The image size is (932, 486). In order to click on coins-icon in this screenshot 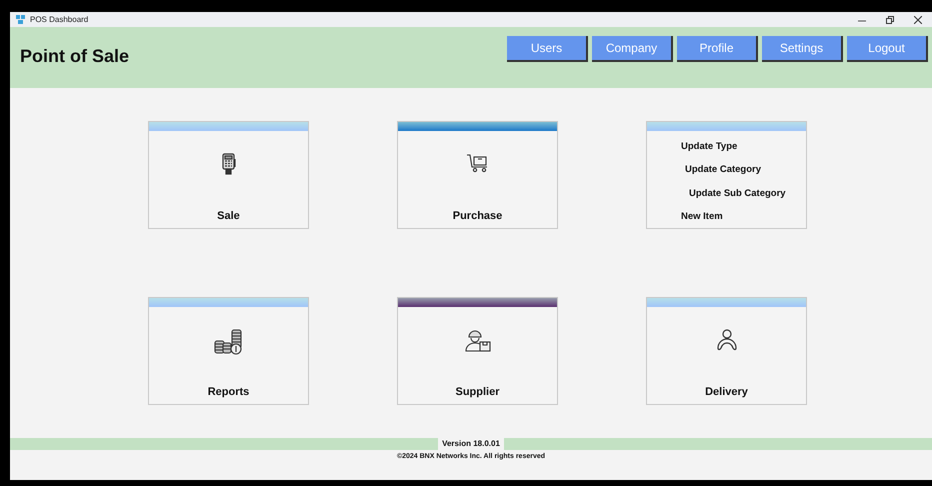, I will do `click(229, 342)`.